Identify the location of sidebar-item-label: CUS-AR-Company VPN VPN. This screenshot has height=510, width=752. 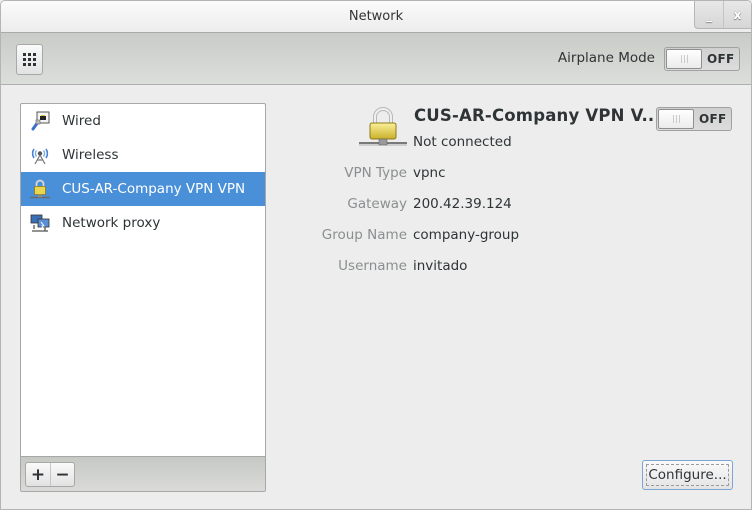
(154, 189).